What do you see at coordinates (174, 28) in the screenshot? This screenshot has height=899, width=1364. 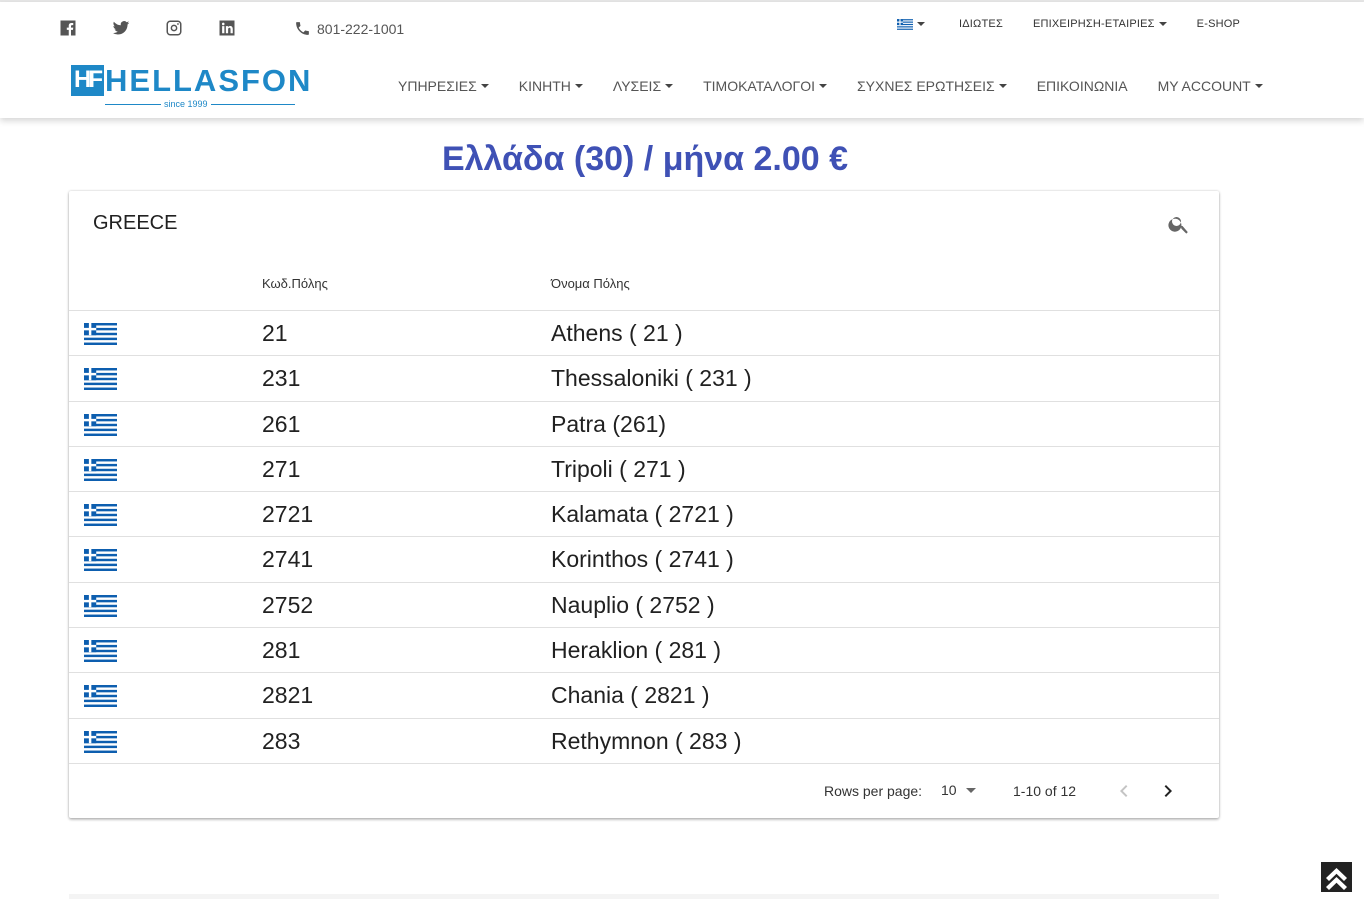 I see `instagram-icon` at bounding box center [174, 28].